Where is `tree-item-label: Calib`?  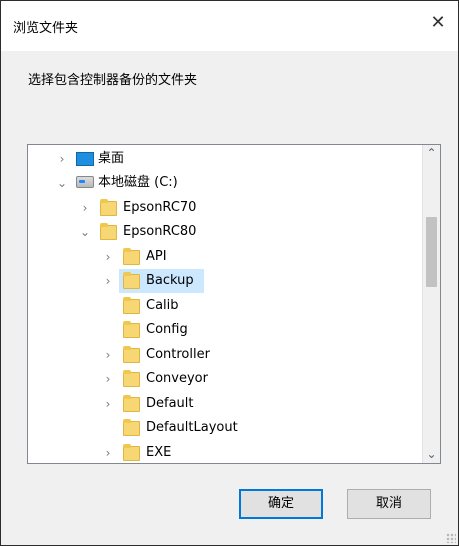
tree-item-label: Calib is located at coordinates (162, 305).